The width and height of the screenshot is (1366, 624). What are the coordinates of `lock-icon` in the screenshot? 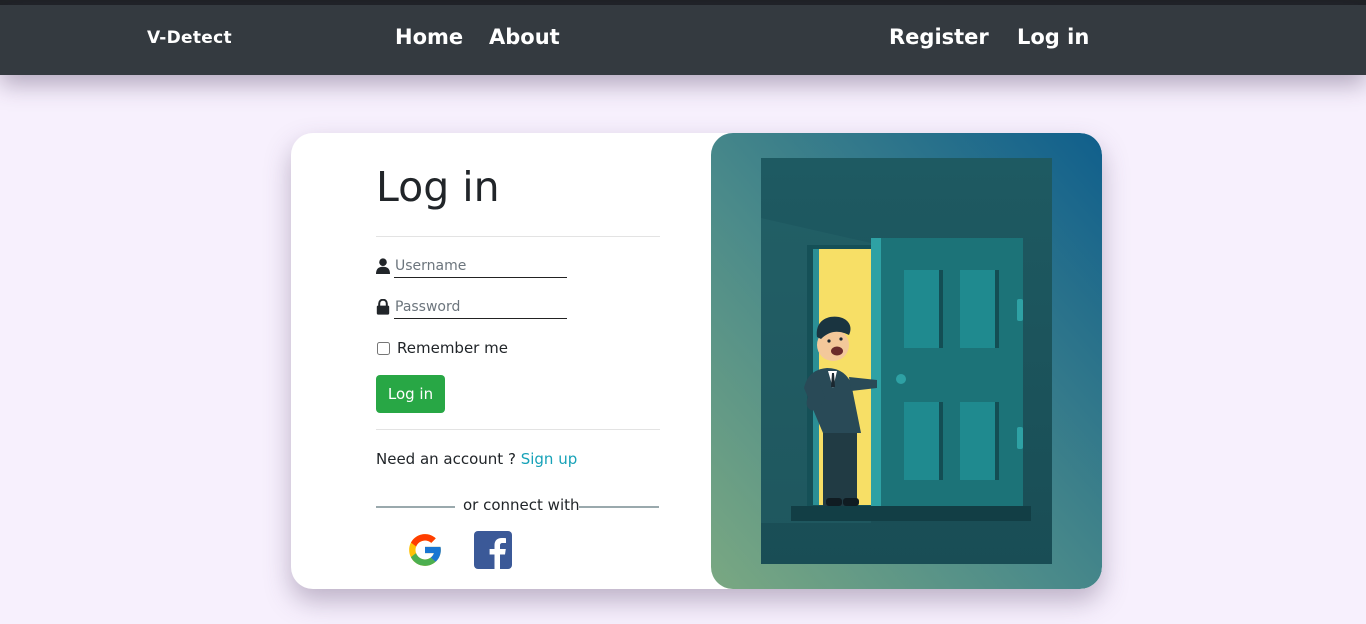 It's located at (383, 307).